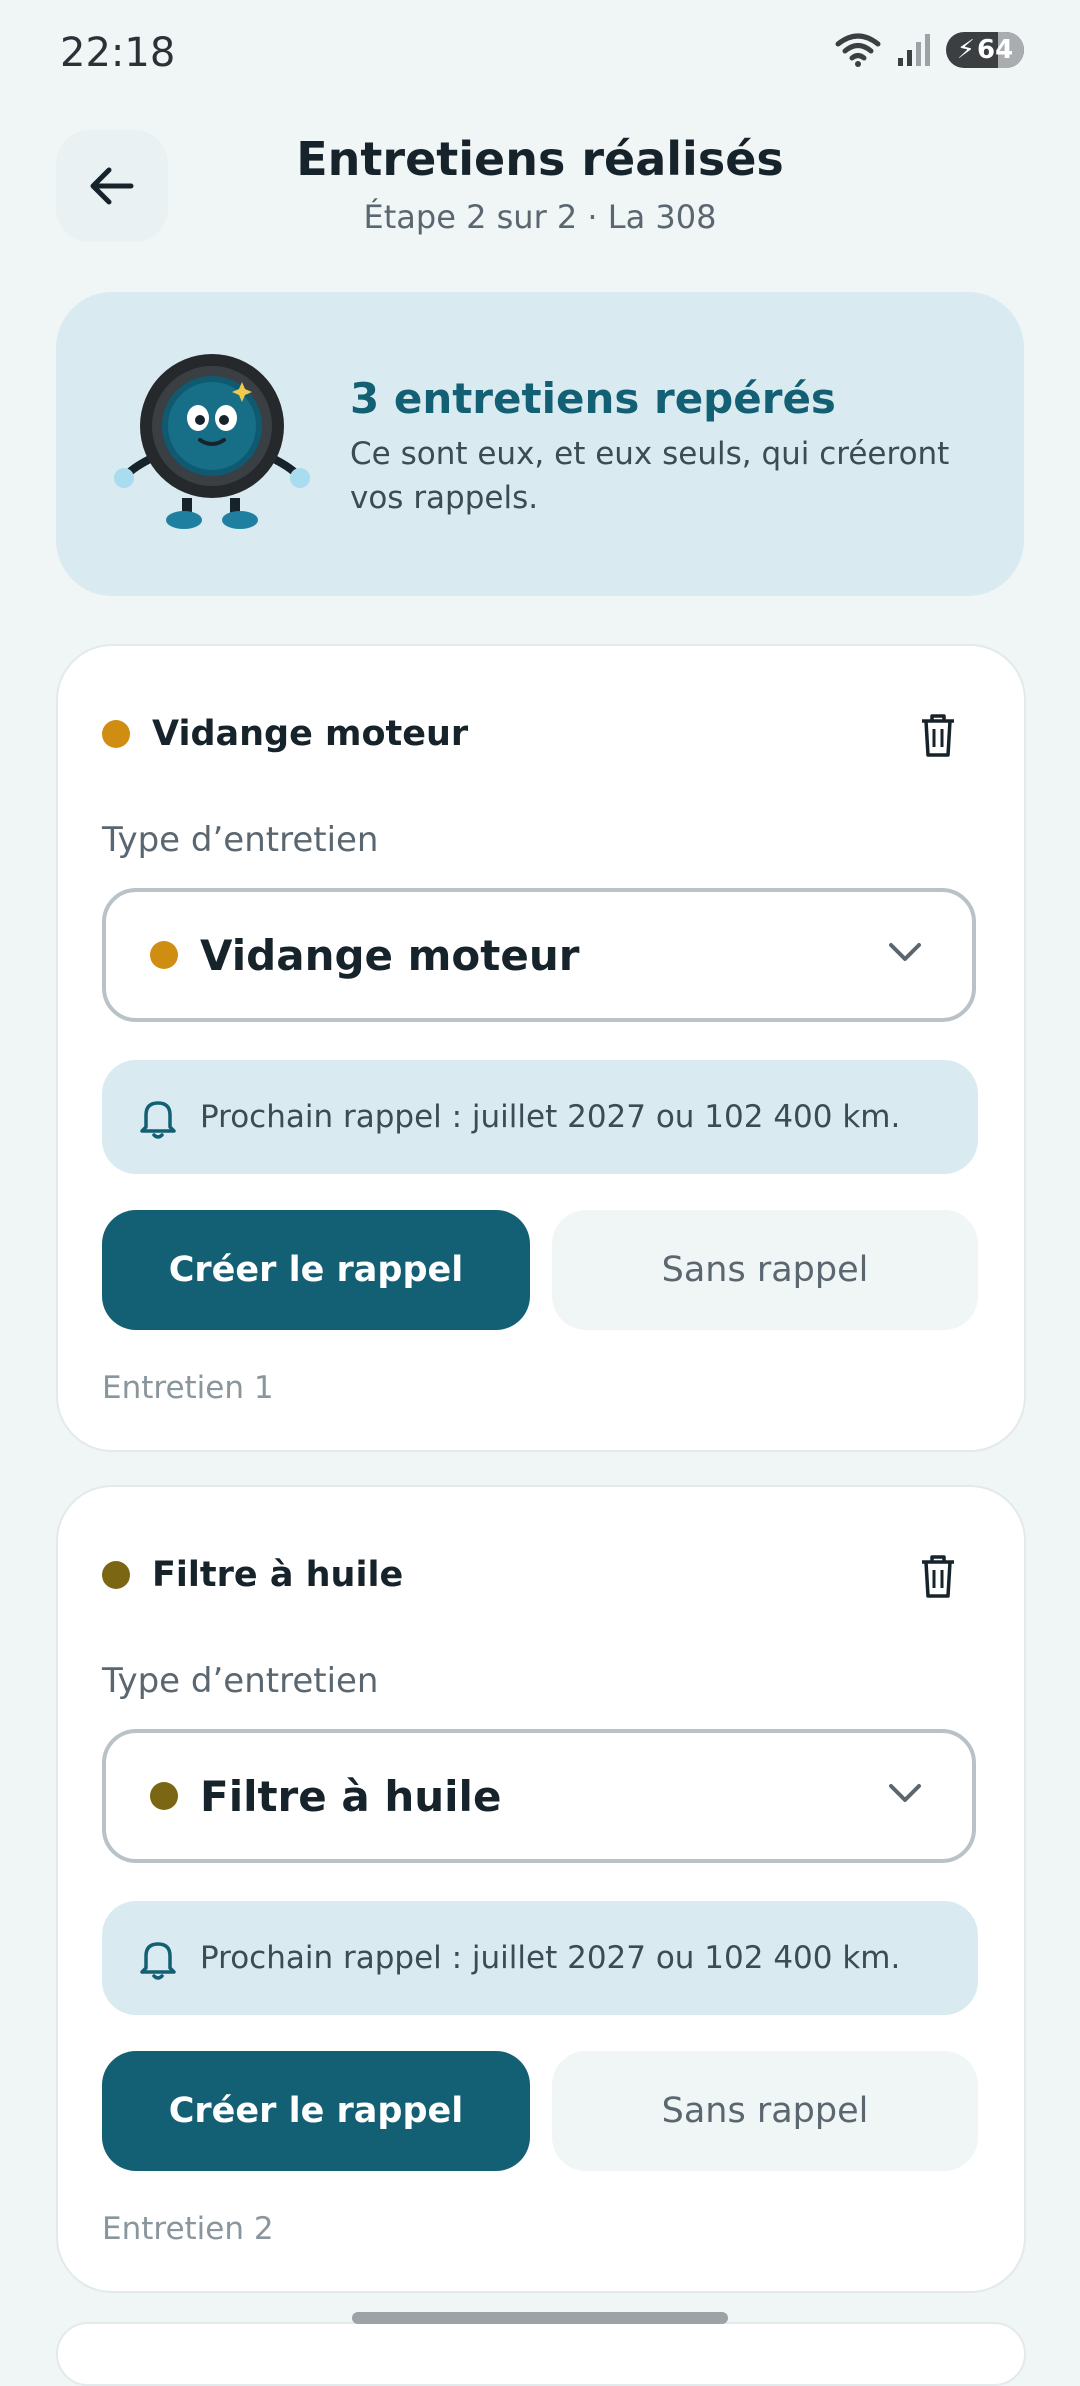 Image resolution: width=1080 pixels, height=2386 pixels. Describe the element at coordinates (188, 1388) in the screenshot. I see `card-index-label: Entretien 1` at that location.